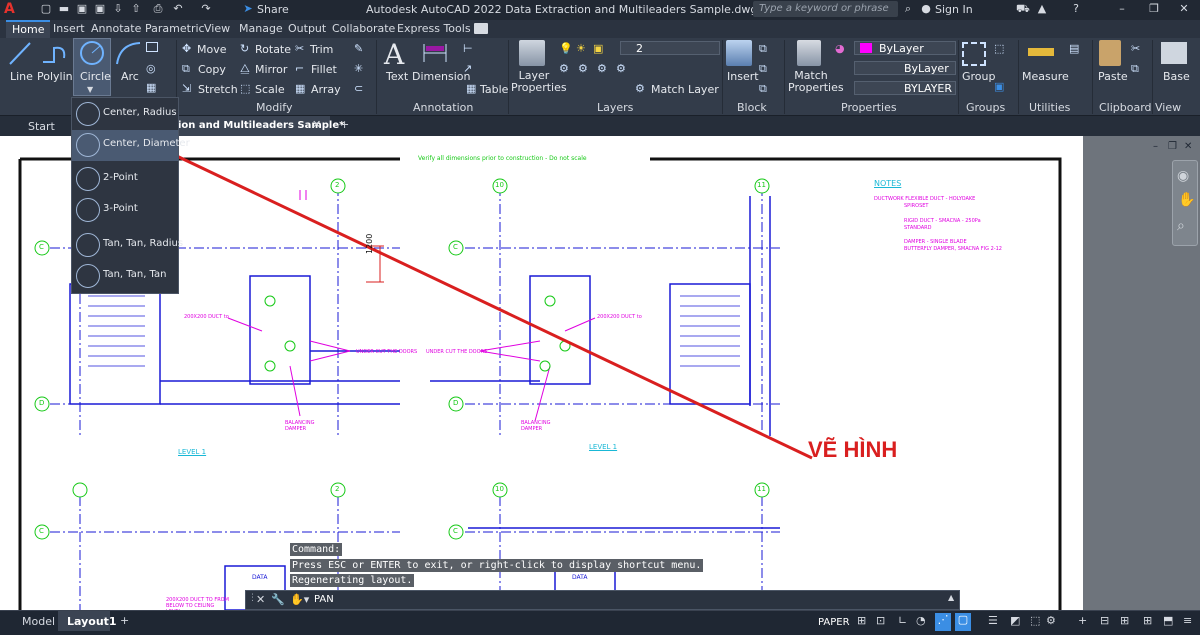 This screenshot has width=1200, height=635. What do you see at coordinates (326, 89) in the screenshot?
I see `array-button: Array` at bounding box center [326, 89].